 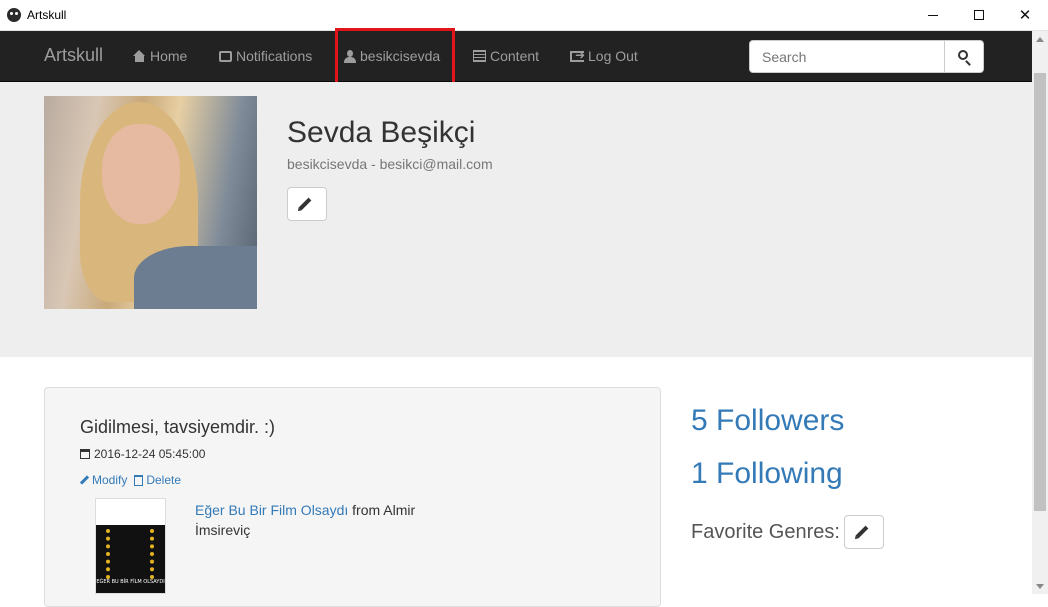 I want to click on post-title: Gidilmesi, tavsiyemdir. :), so click(x=177, y=427).